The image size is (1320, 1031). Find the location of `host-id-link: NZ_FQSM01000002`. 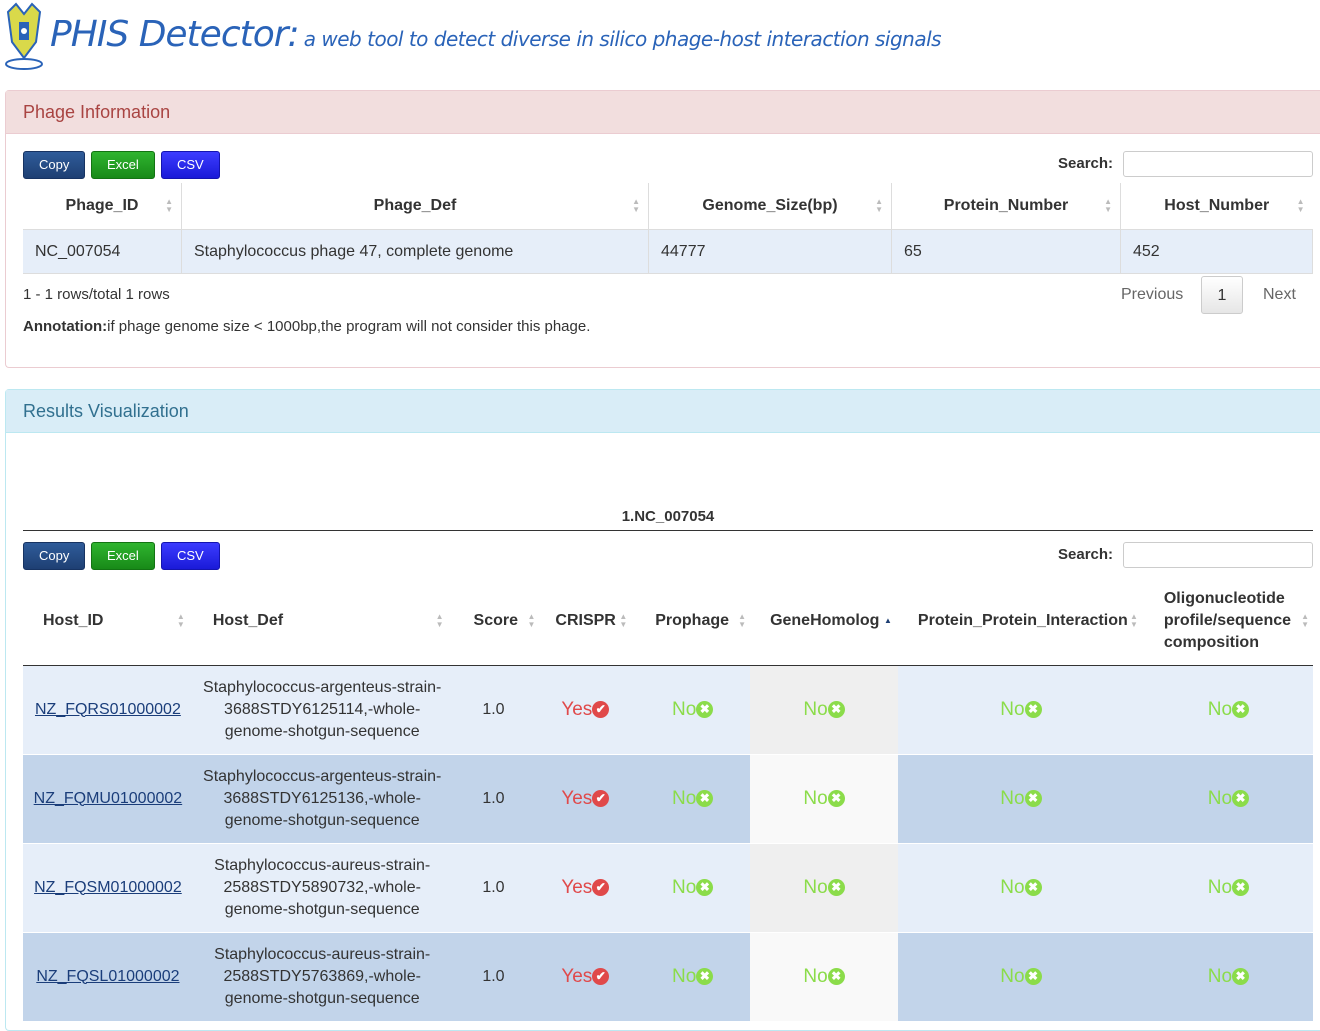

host-id-link: NZ_FQSM01000002 is located at coordinates (108, 887).